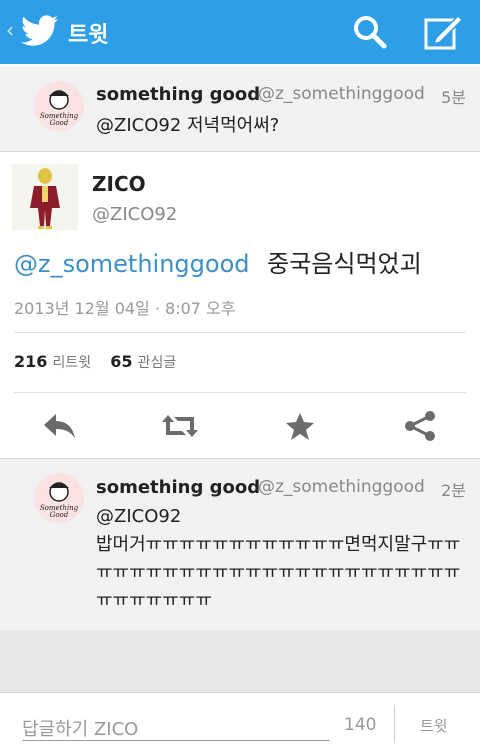 This screenshot has height=756, width=480. I want to click on reply-button, so click(60, 426).